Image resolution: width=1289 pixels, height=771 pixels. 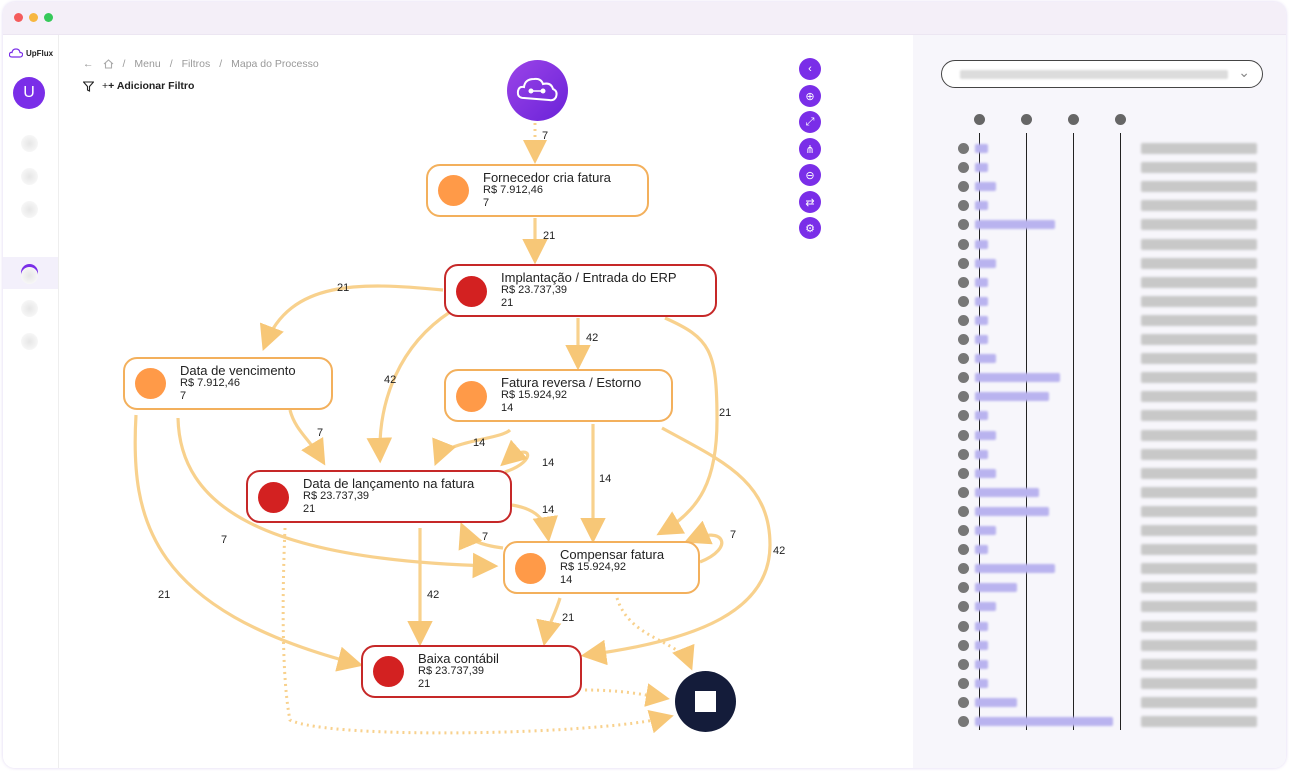 I want to click on settings-icon: ⚙, so click(x=810, y=228).